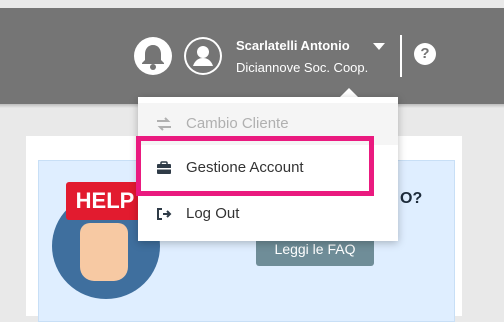  I want to click on user-company: Diciannove Soc. Coop., so click(302, 67).